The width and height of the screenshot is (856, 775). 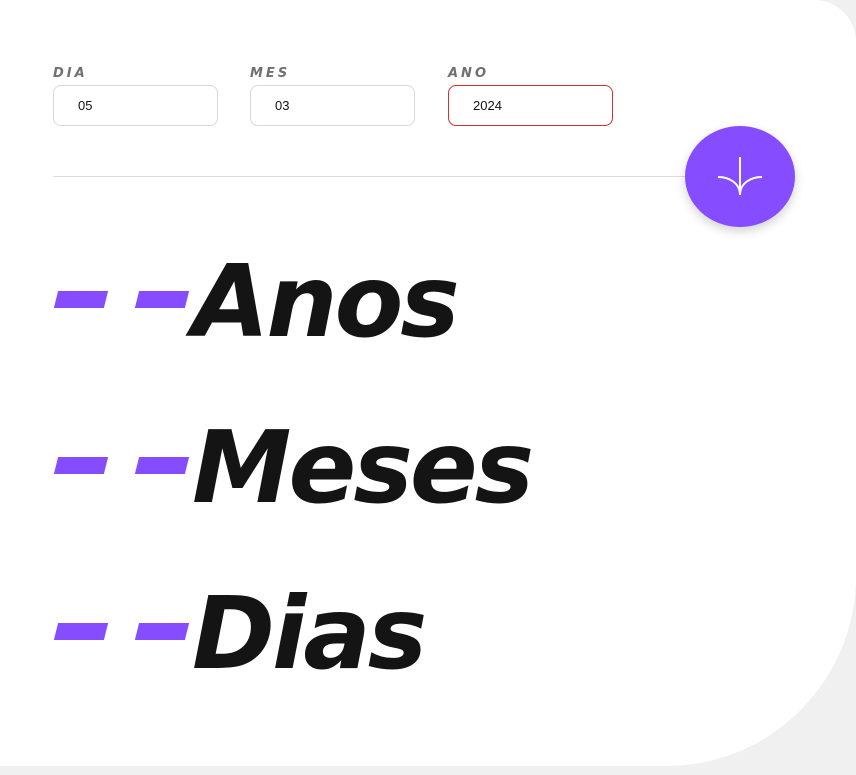 I want to click on month-field: MES, so click(x=332, y=95).